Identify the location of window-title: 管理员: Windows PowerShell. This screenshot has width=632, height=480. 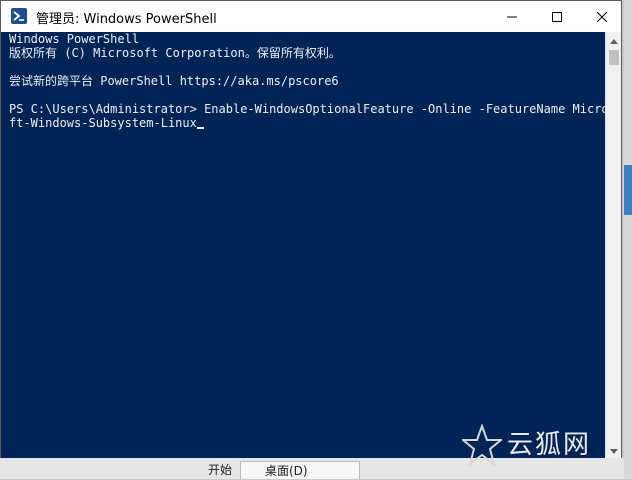
(126, 19).